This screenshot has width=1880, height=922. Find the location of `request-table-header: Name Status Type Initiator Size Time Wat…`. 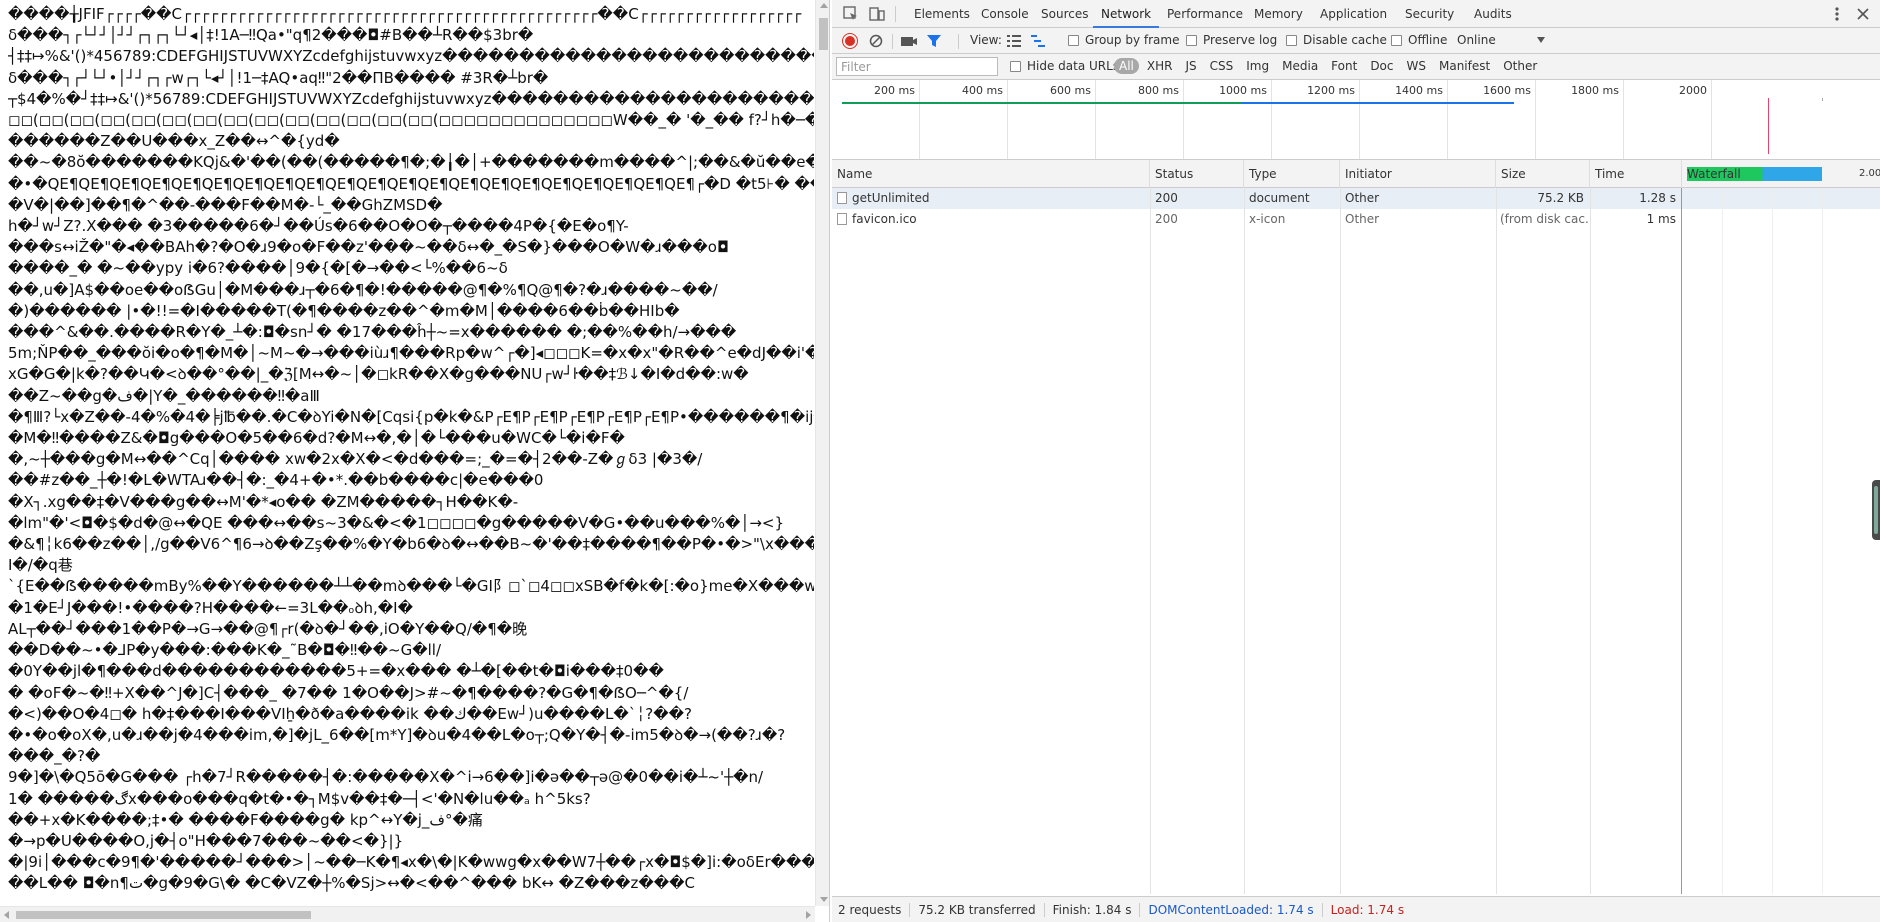

request-table-header: Name Status Type Initiator Size Time Wat… is located at coordinates (1356, 174).